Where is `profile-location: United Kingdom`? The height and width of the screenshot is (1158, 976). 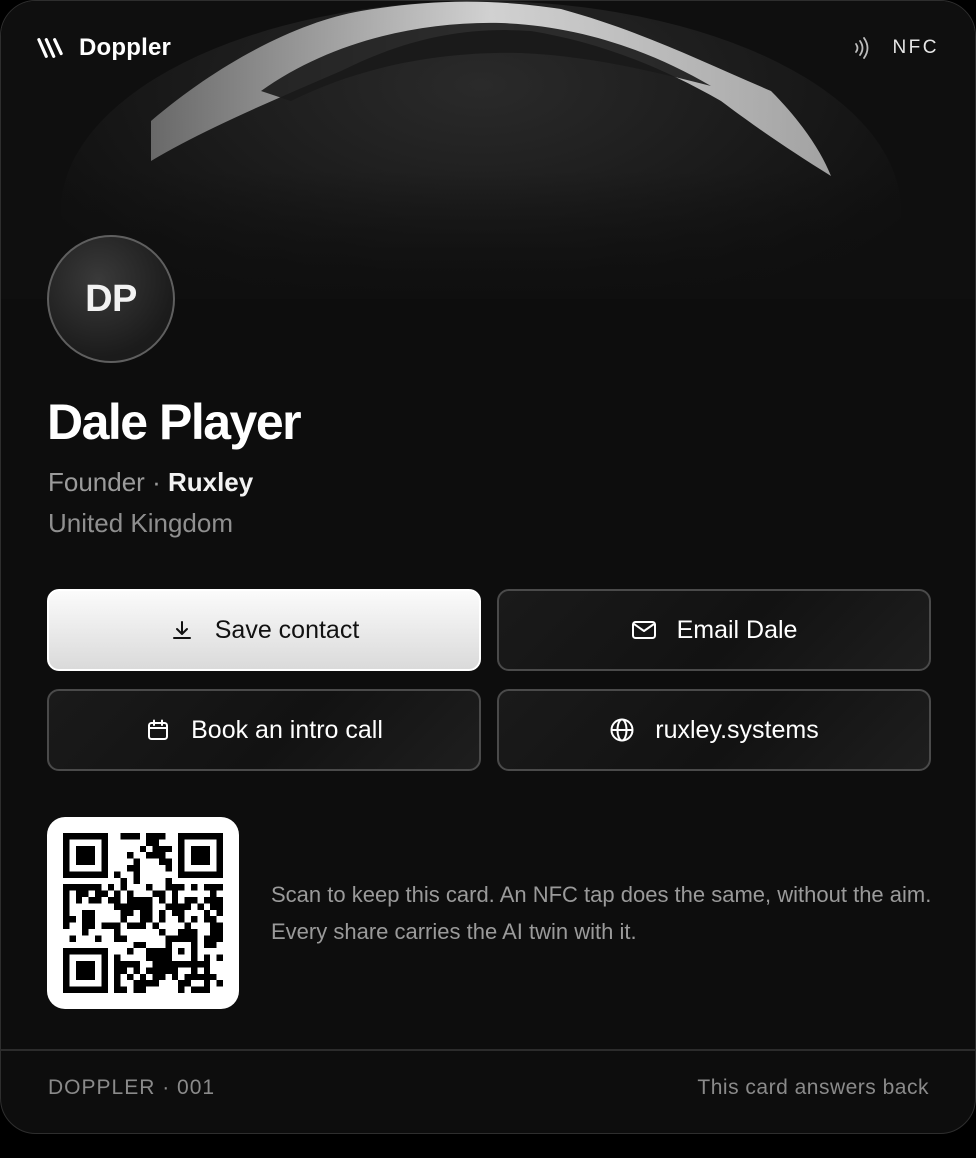
profile-location: United Kingdom is located at coordinates (140, 523).